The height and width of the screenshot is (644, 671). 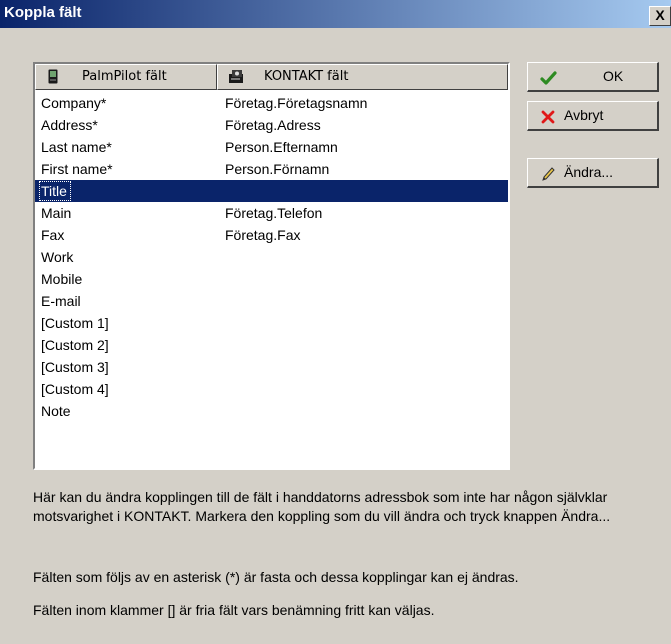 I want to click on palm-field-name: Address*, so click(x=69, y=125).